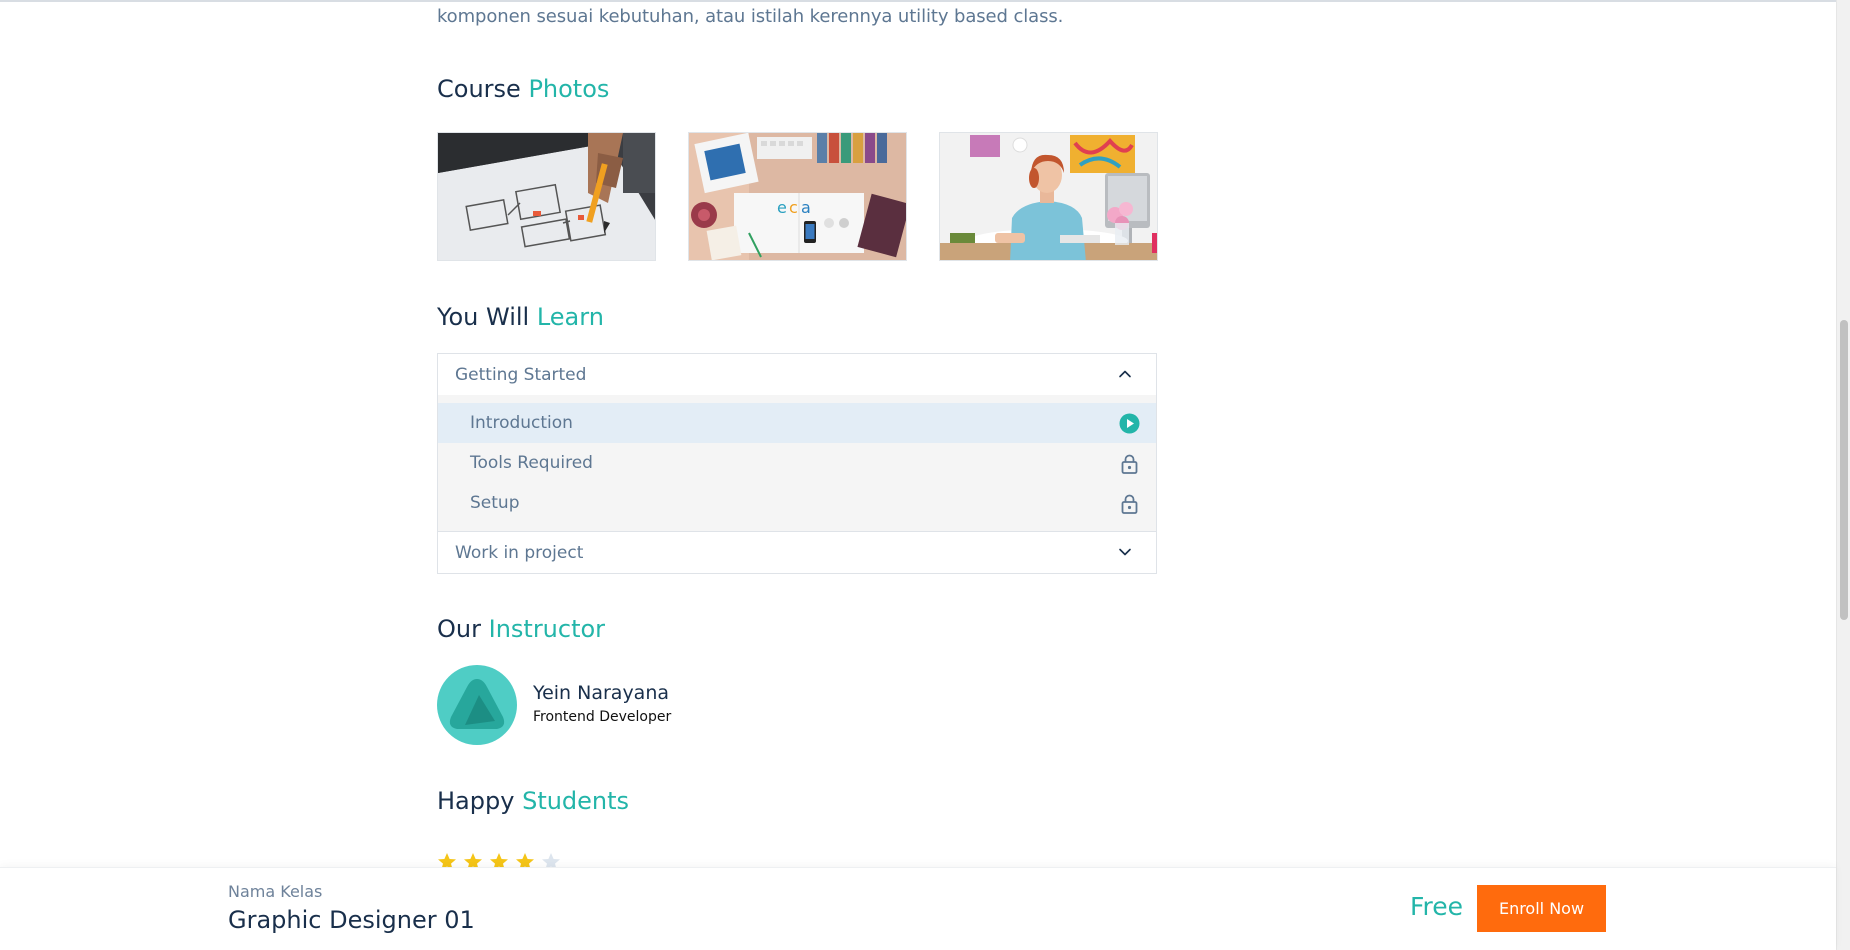 The height and width of the screenshot is (950, 1850). What do you see at coordinates (476, 801) in the screenshot?
I see `title-part: Happy` at bounding box center [476, 801].